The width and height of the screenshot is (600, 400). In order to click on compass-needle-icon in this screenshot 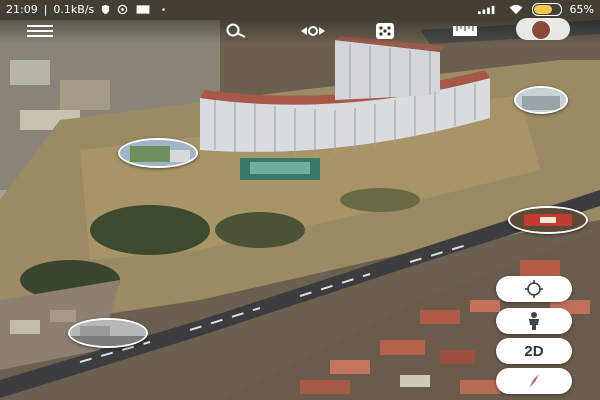, I will do `click(534, 381)`.